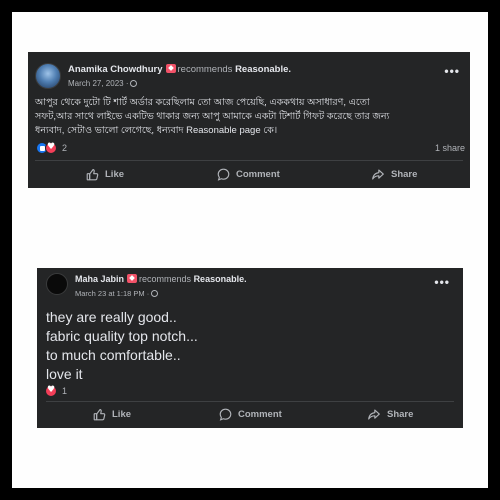 This screenshot has height=500, width=500. I want to click on post-header: Maha Jabin recommends Reasonable., so click(161, 279).